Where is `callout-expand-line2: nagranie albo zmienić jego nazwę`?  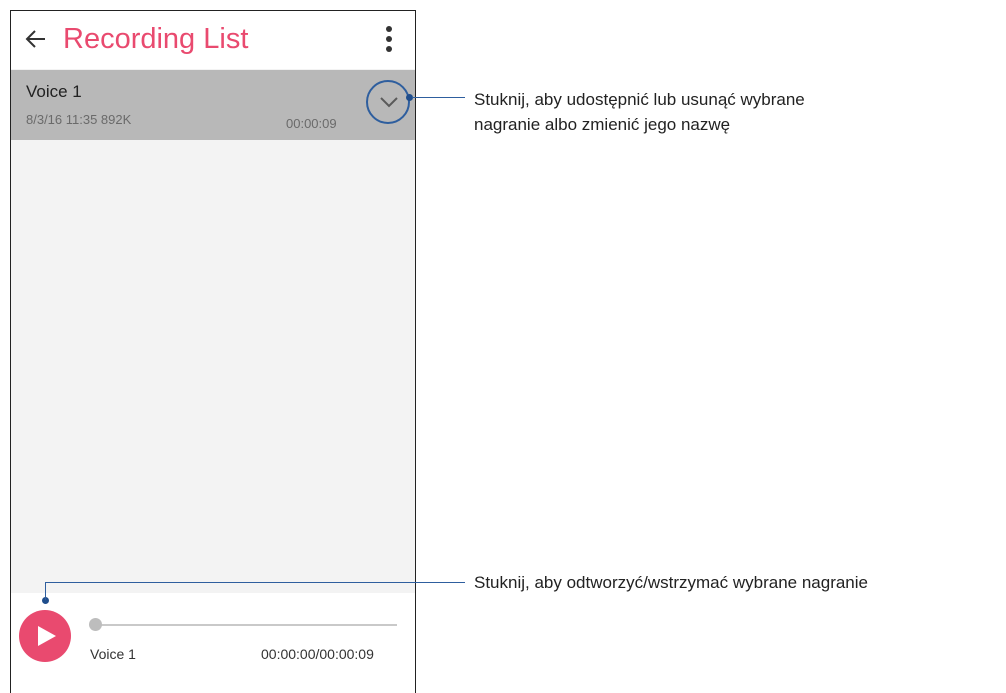 callout-expand-line2: nagranie albo zmienić jego nazwę is located at coordinates (602, 124).